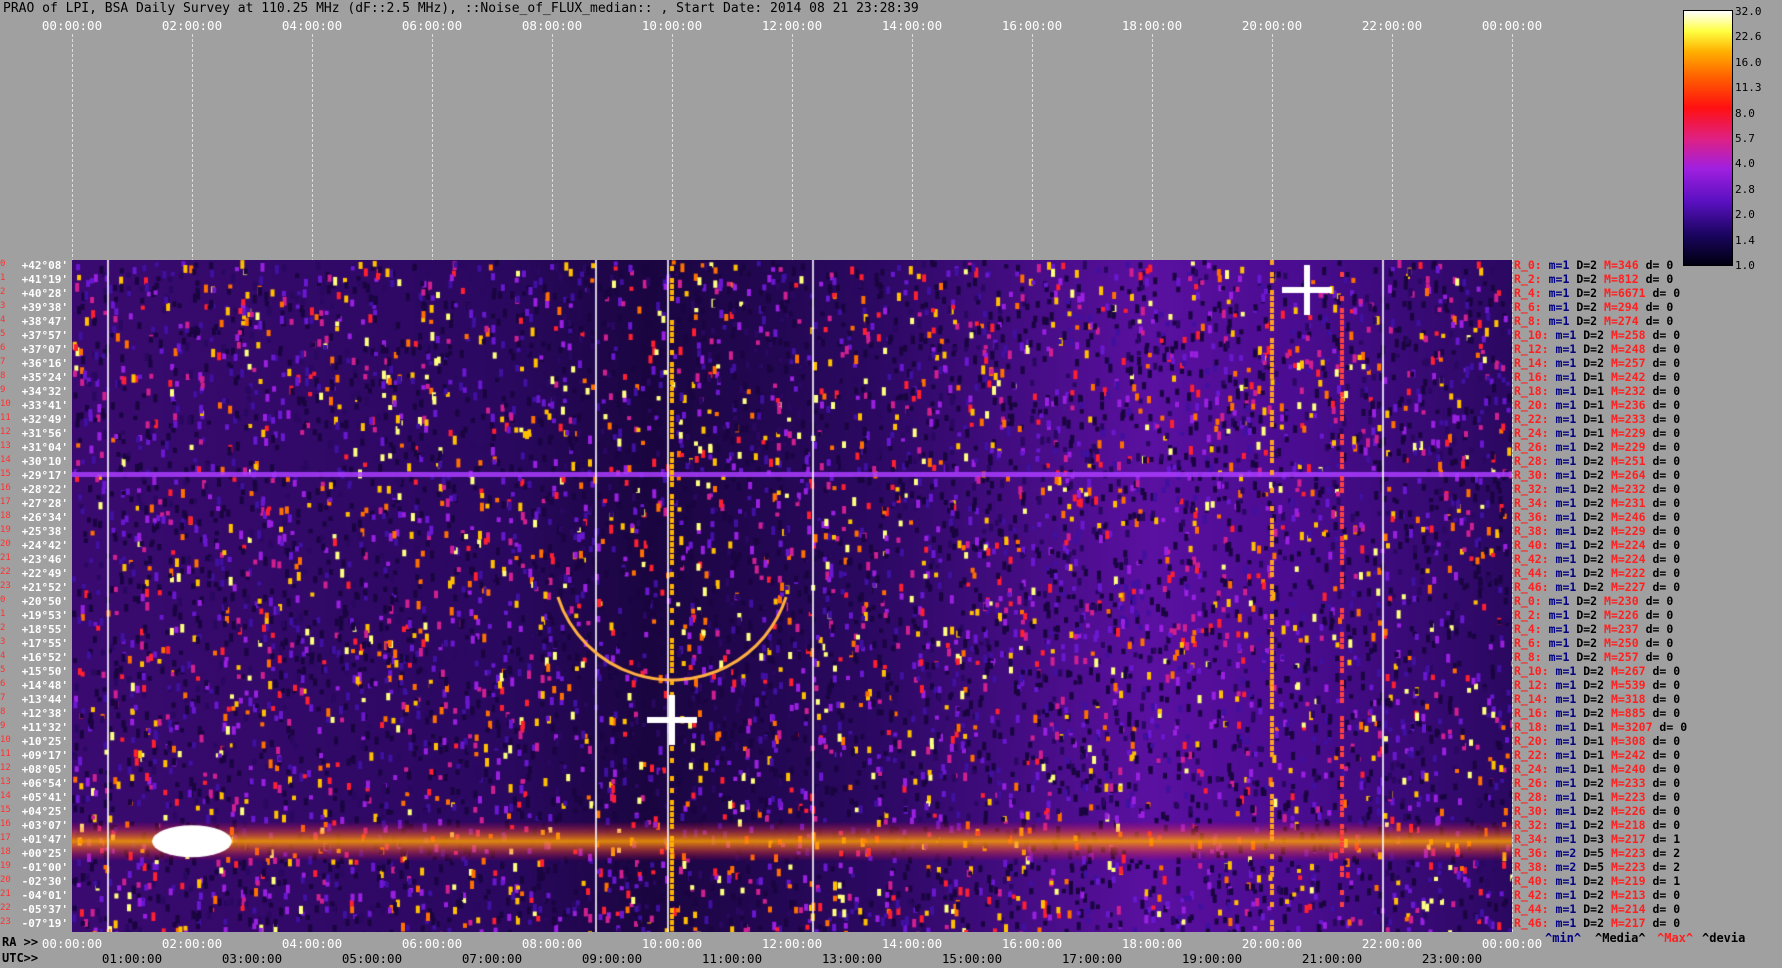 The image size is (1782, 968). Describe the element at coordinates (44, 797) in the screenshot. I see `dec-label: +05°41'` at that location.